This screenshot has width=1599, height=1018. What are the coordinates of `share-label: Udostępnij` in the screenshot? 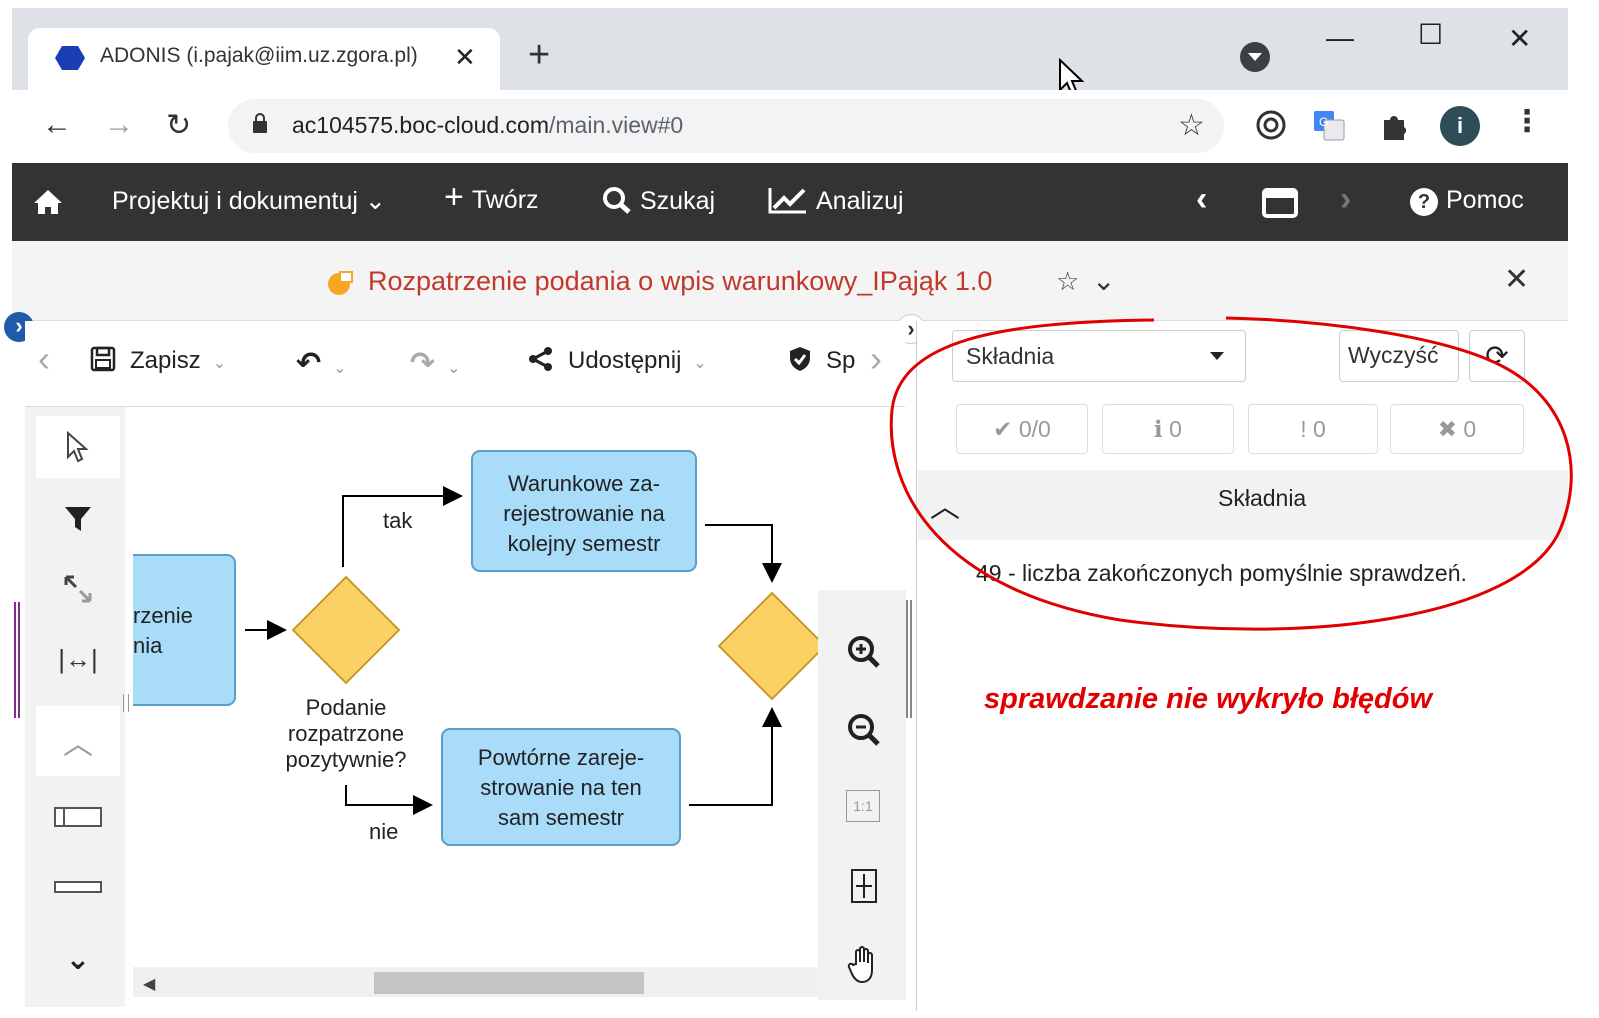 It's located at (625, 360).